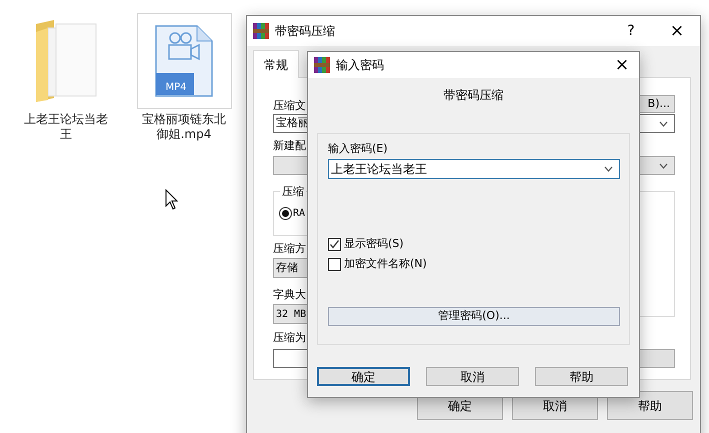 The width and height of the screenshot is (709, 433). What do you see at coordinates (360, 65) in the screenshot?
I see `window-title: 输入密码` at bounding box center [360, 65].